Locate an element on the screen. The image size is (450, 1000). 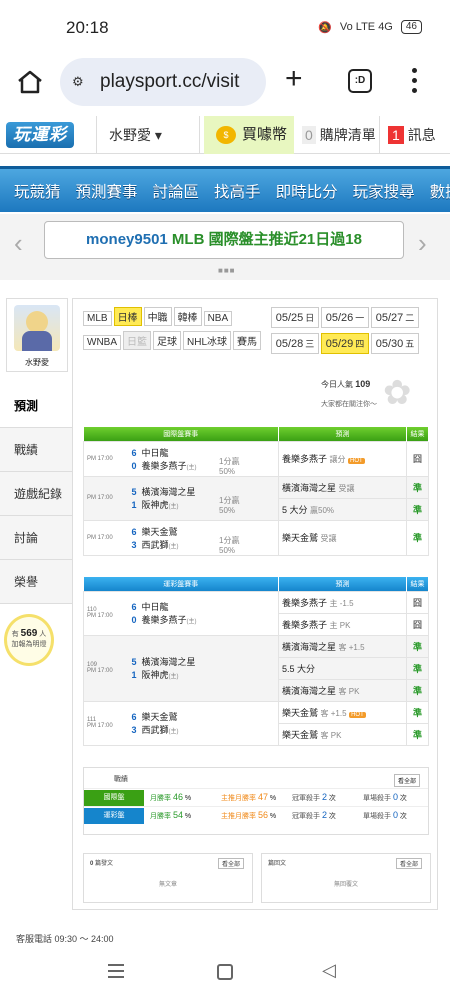
new-tab-icon: + is located at coordinates (294, 79).